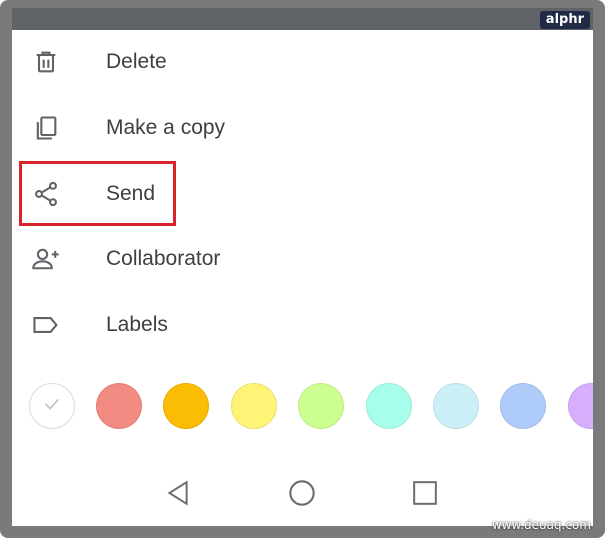 This screenshot has width=605, height=538. I want to click on color-swatch-purple, so click(580, 406).